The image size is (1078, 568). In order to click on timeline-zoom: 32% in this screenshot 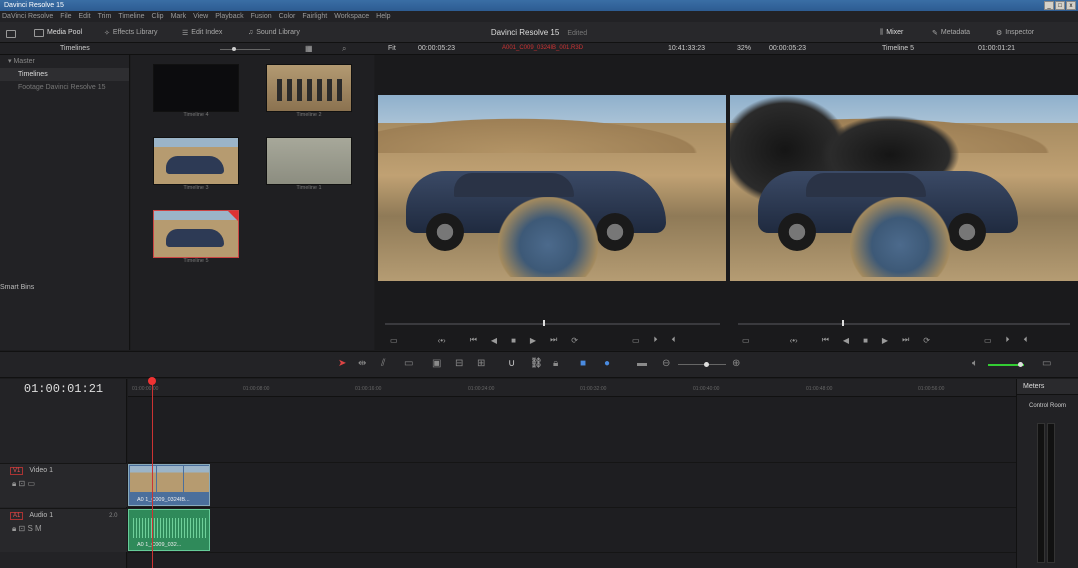, I will do `click(744, 48)`.